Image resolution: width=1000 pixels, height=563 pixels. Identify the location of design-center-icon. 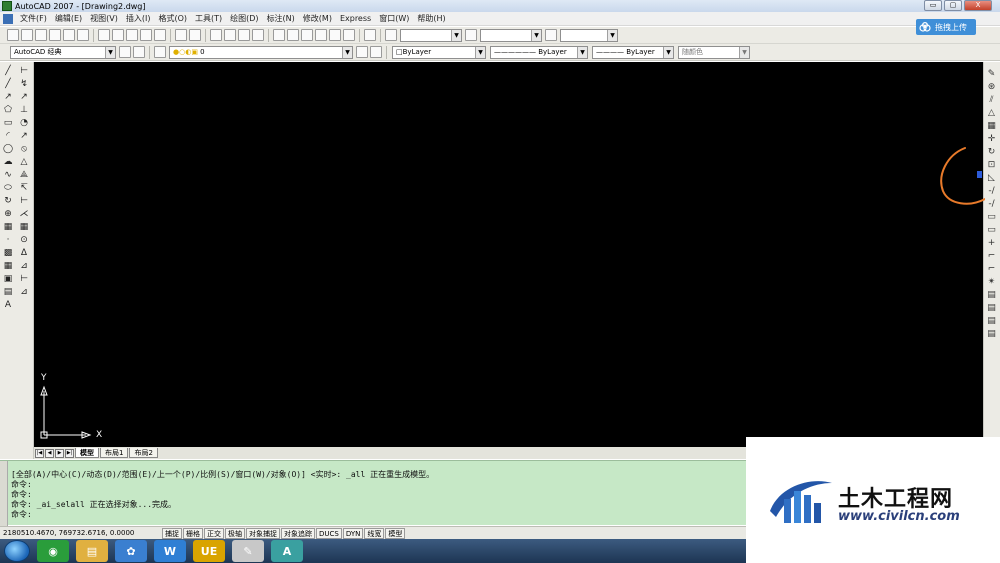
(293, 35).